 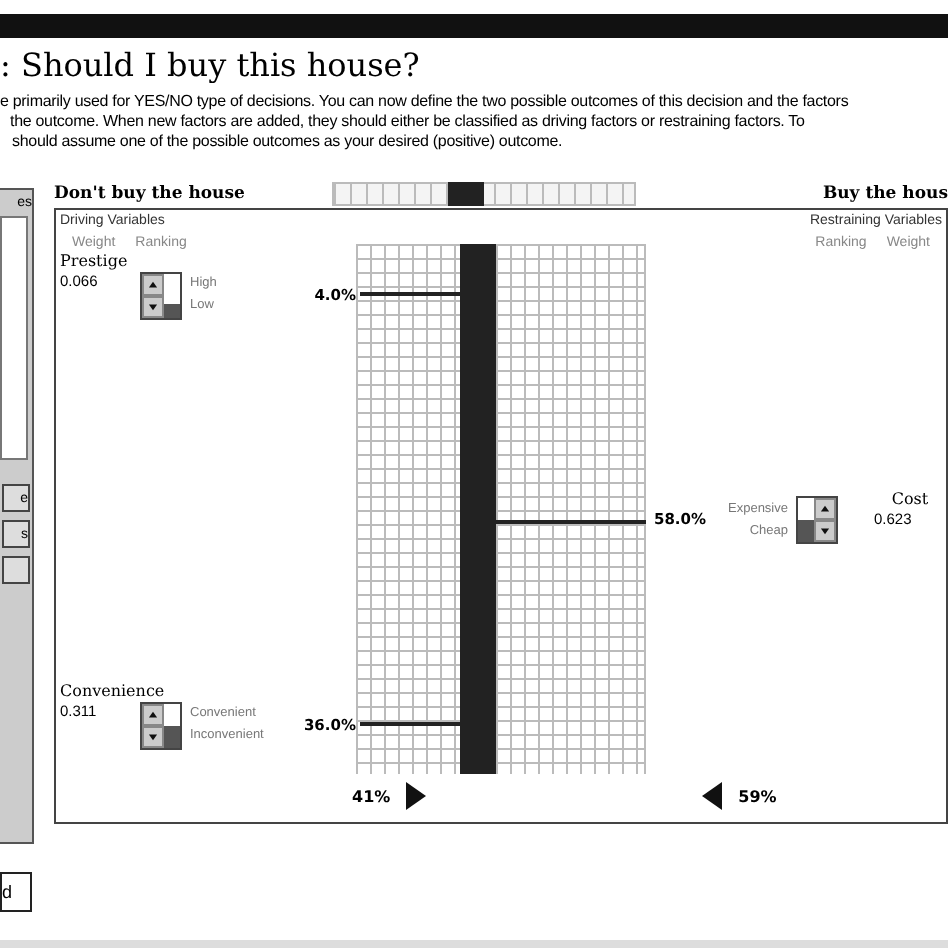 I want to click on right-triangle-icon, so click(x=416, y=796).